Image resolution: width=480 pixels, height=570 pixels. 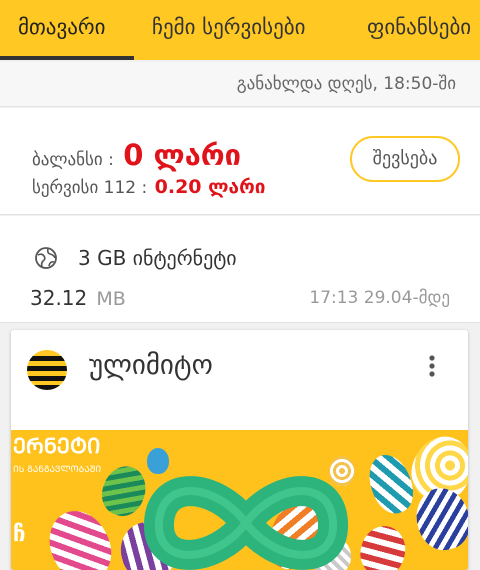 I want to click on balance-label: ბალანსი :, so click(x=73, y=160).